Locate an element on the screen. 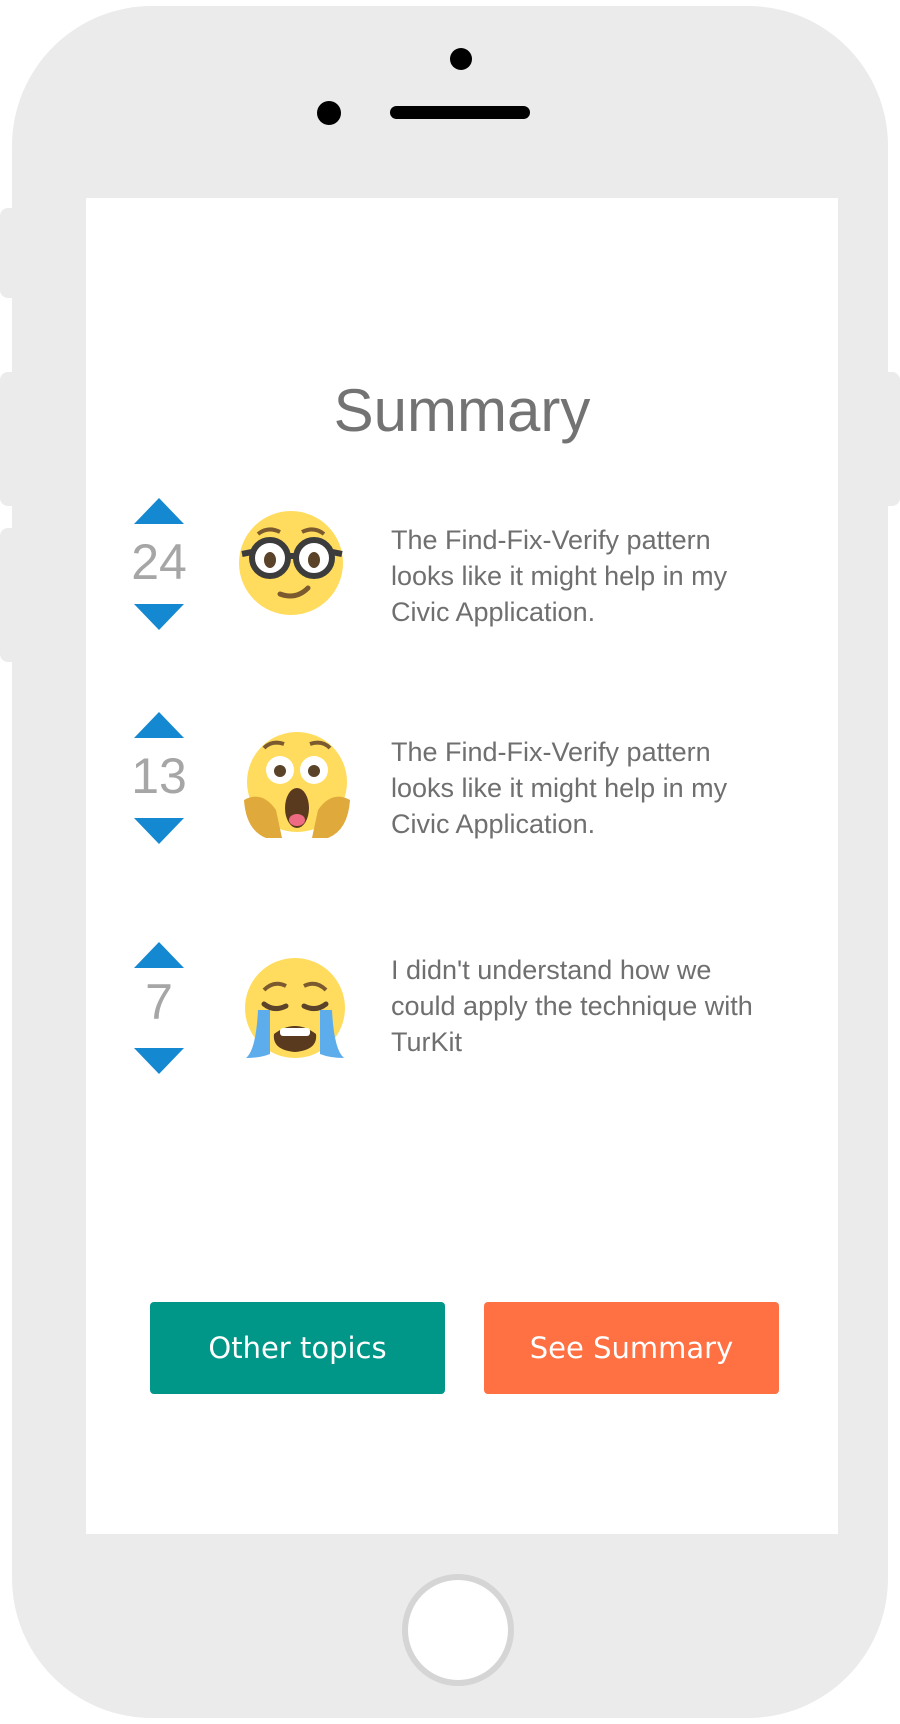 This screenshot has width=900, height=1724. feedback-item: 7 I didn't understand how we could apply is located at coordinates (462, 1022).